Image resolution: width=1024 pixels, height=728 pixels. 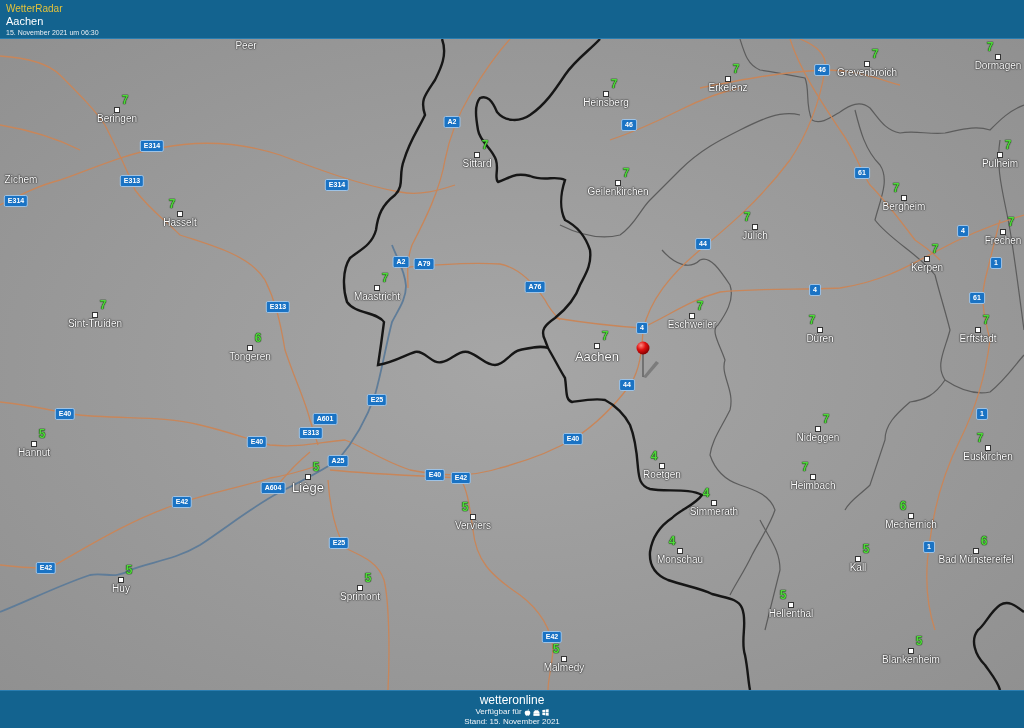 I want to click on availability-text: Verfügbar für, so click(x=498, y=712).